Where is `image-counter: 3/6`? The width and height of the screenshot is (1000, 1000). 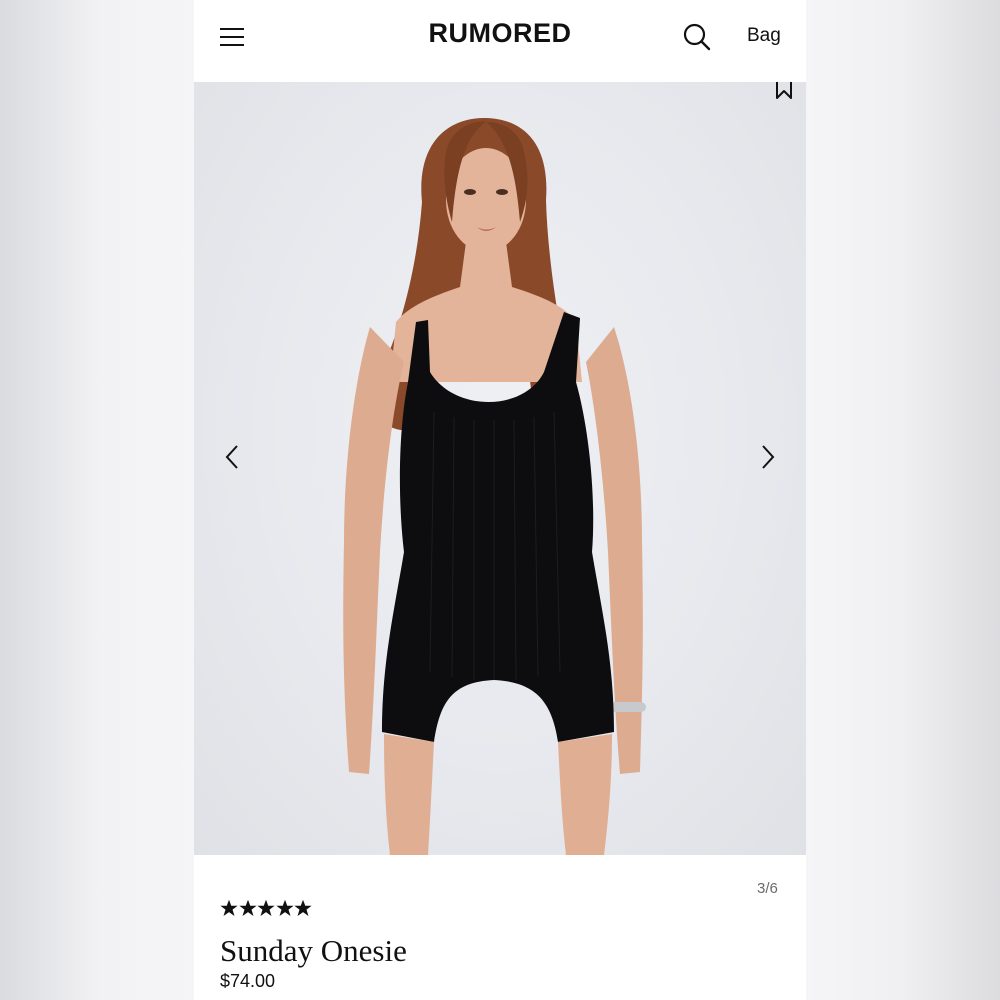 image-counter: 3/6 is located at coordinates (767, 888).